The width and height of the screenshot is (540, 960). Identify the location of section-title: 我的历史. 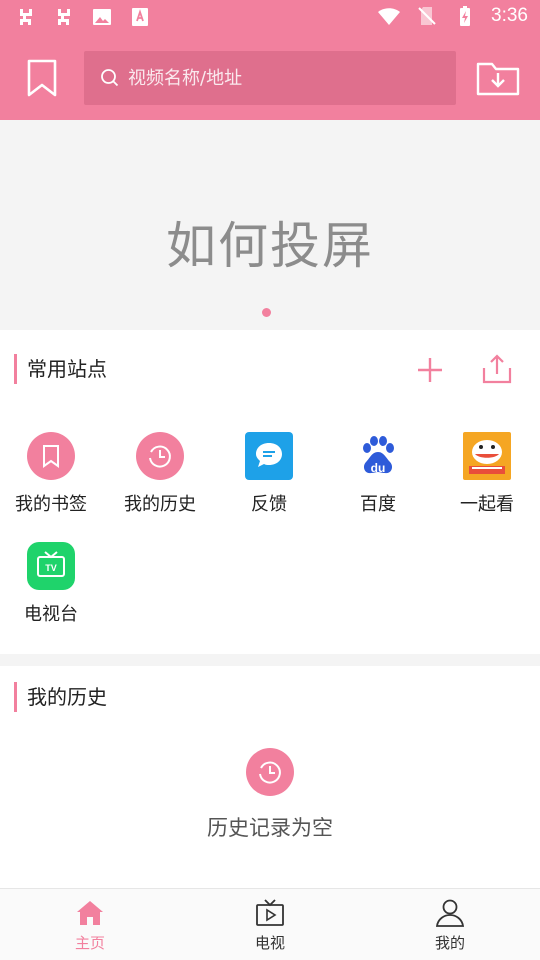
(60, 697).